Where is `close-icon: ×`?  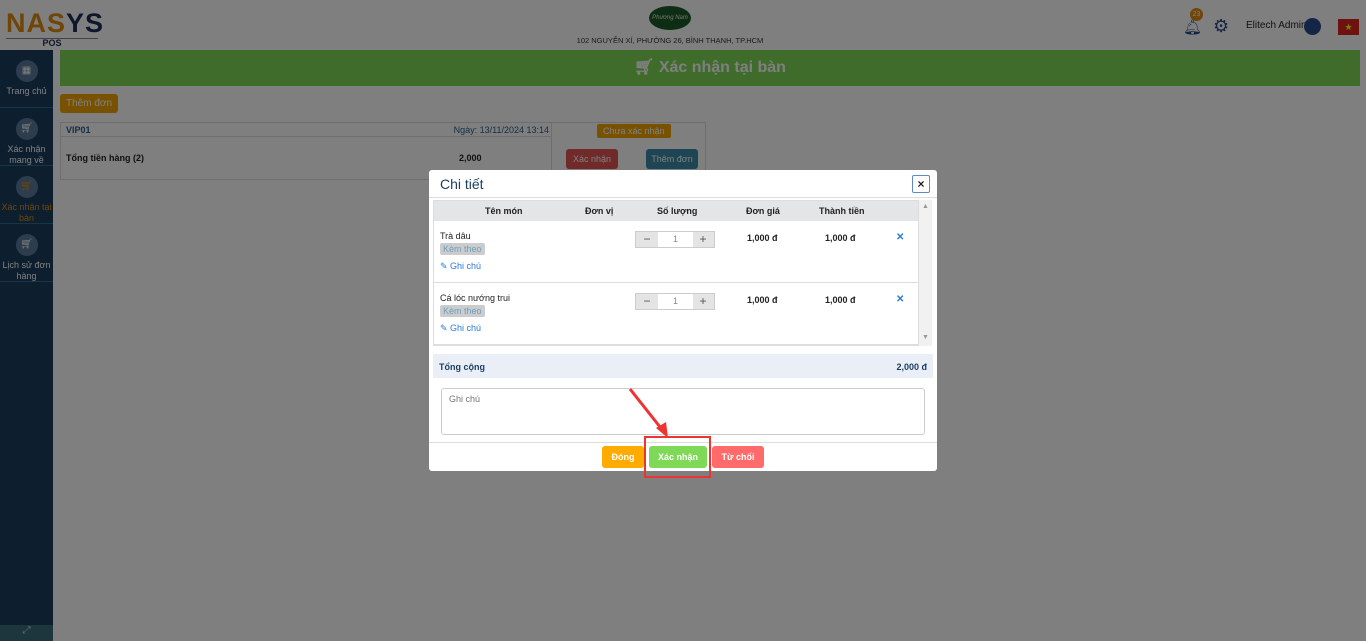 close-icon: × is located at coordinates (921, 184).